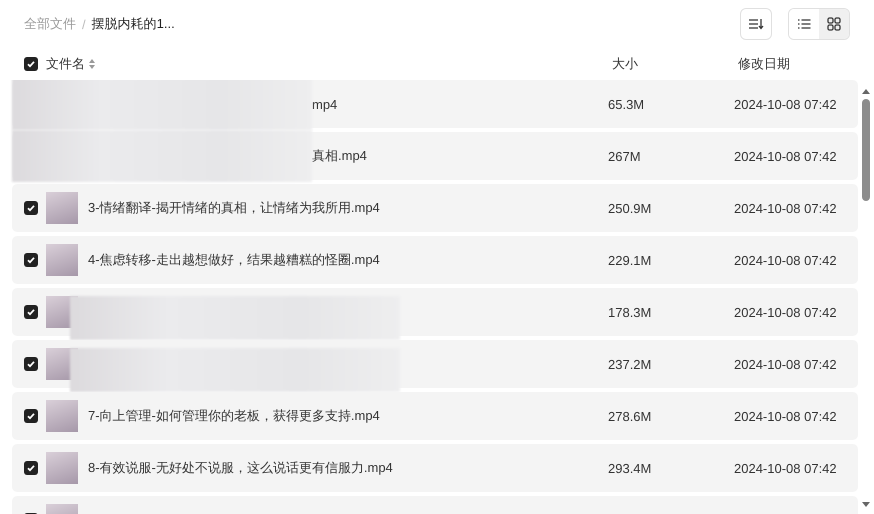 This screenshot has width=874, height=514. What do you see at coordinates (866, 150) in the screenshot?
I see `scrollbar-thumb` at bounding box center [866, 150].